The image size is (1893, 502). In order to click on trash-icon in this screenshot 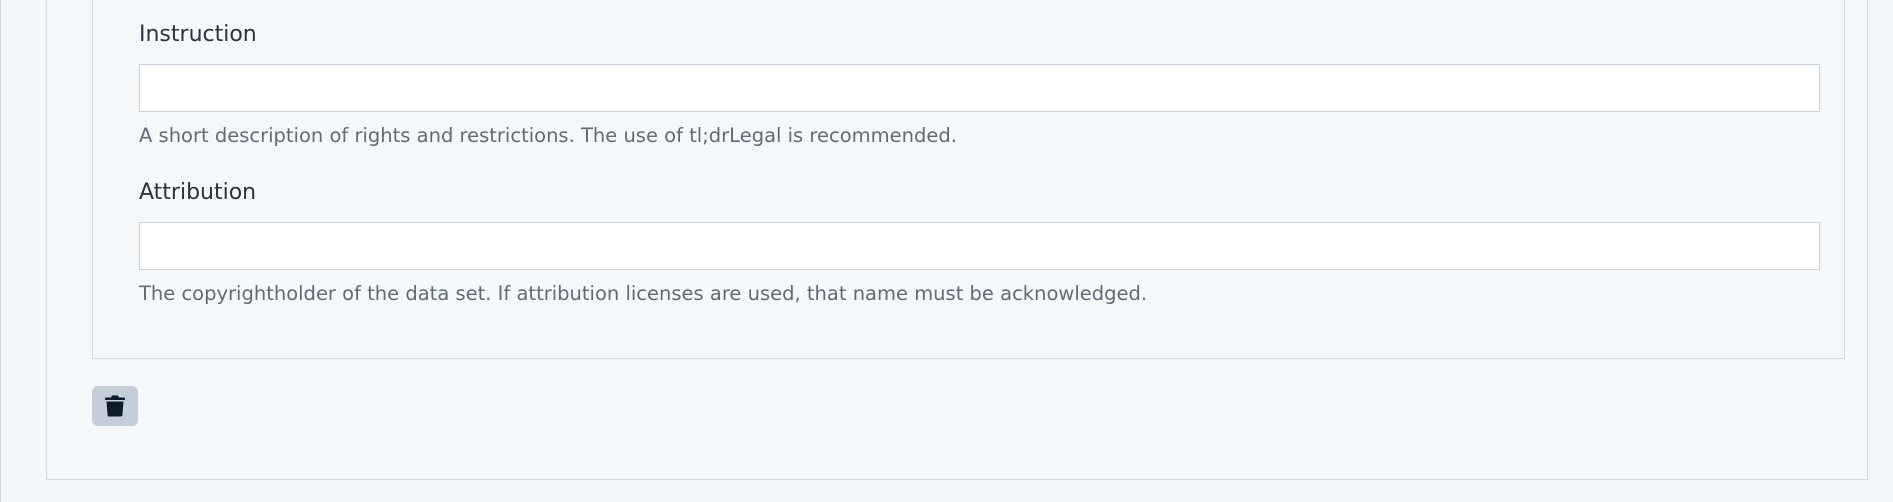, I will do `click(115, 406)`.